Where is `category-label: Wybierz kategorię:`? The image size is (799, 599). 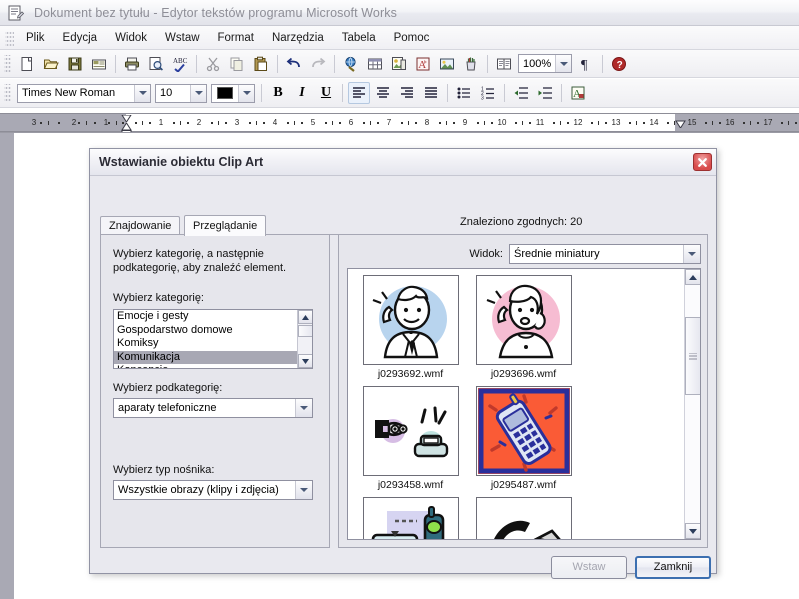 category-label: Wybierz kategorię: is located at coordinates (158, 298).